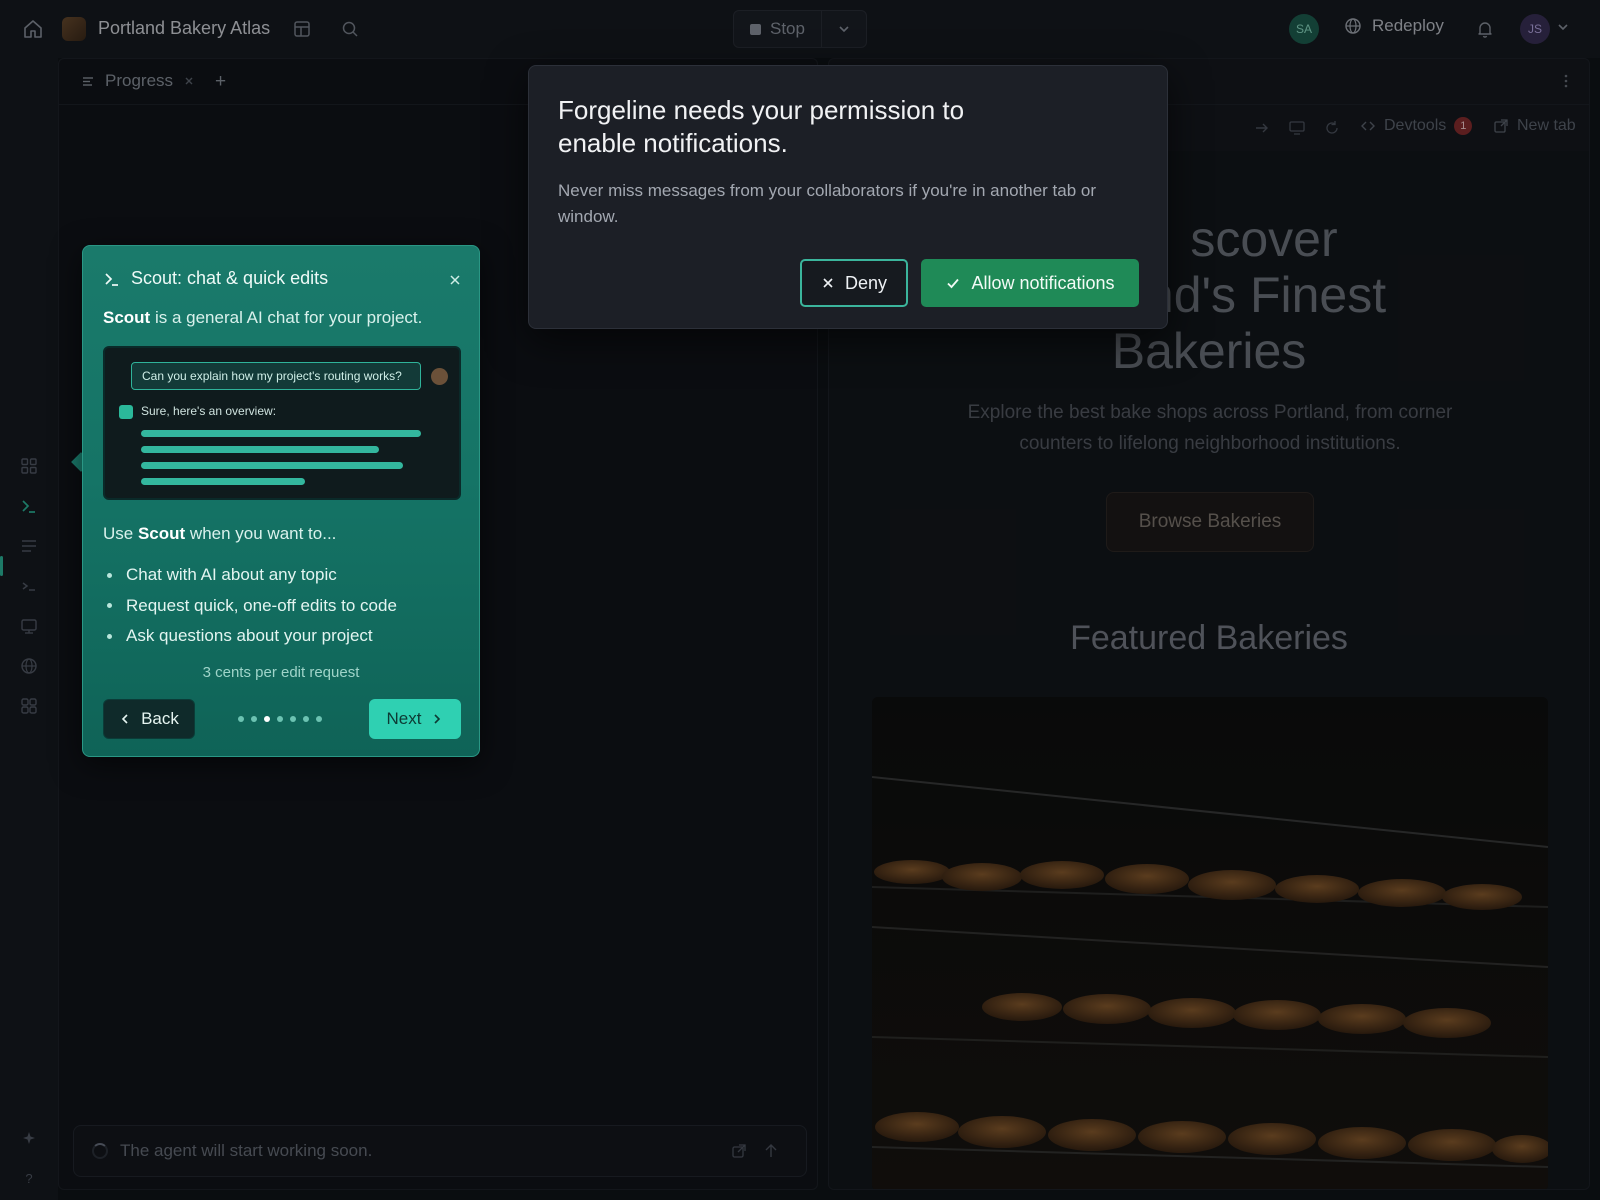  What do you see at coordinates (404, 718) in the screenshot?
I see `next-label: Next` at bounding box center [404, 718].